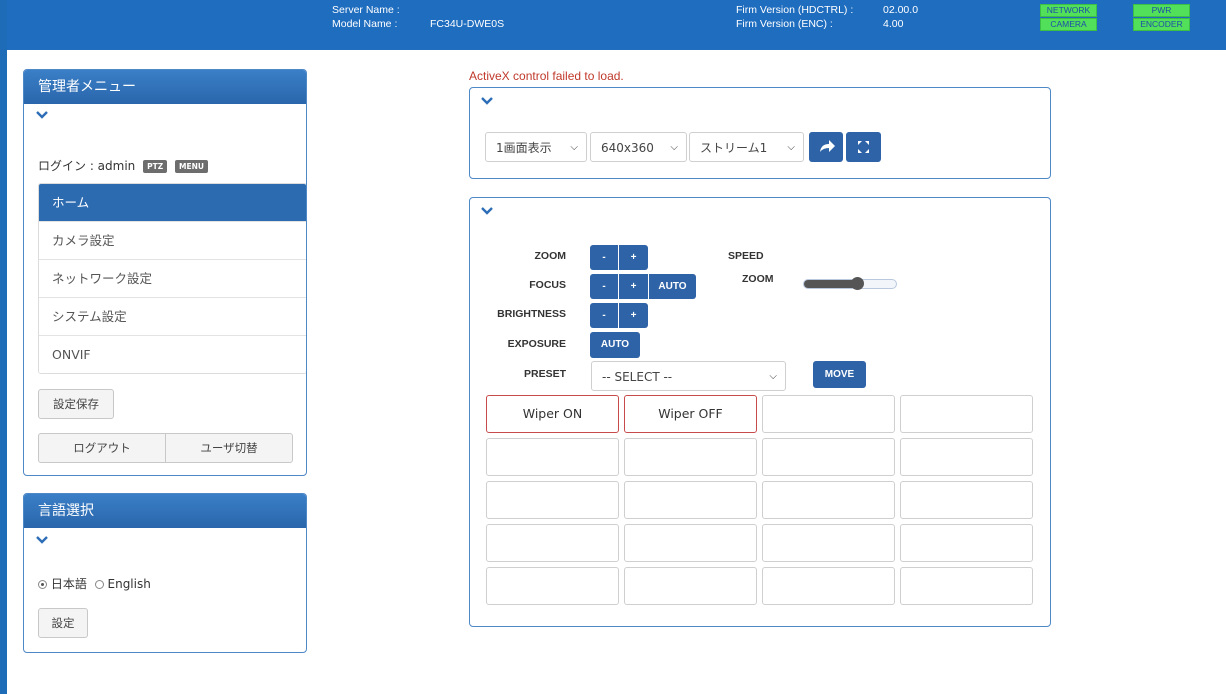  Describe the element at coordinates (758, 279) in the screenshot. I see `speed-zoom-label: ZOOM` at that location.